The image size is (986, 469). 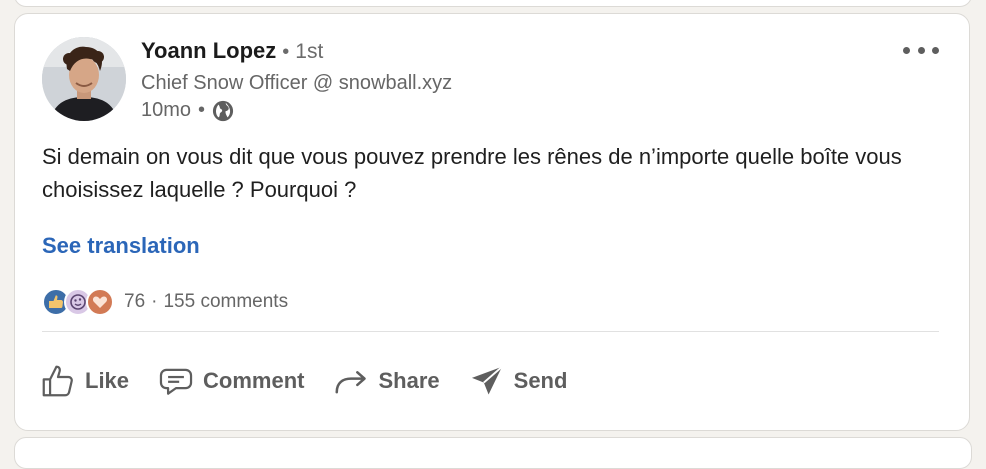 I want to click on heart-glyph, so click(x=100, y=302).